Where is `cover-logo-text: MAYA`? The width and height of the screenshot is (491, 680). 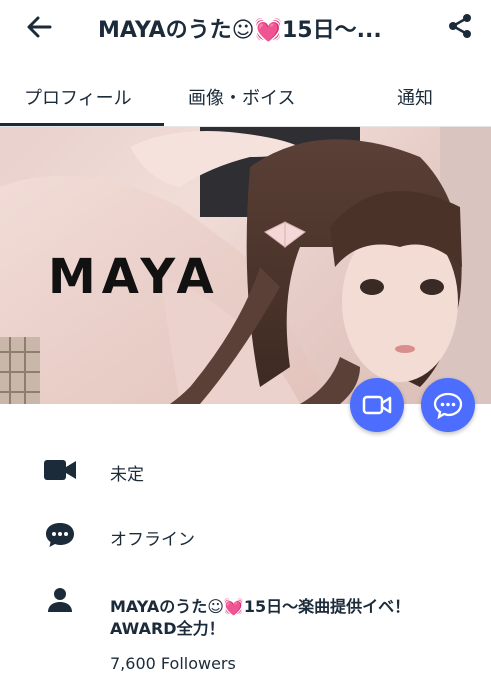
cover-logo-text: MAYA is located at coordinates (134, 277).